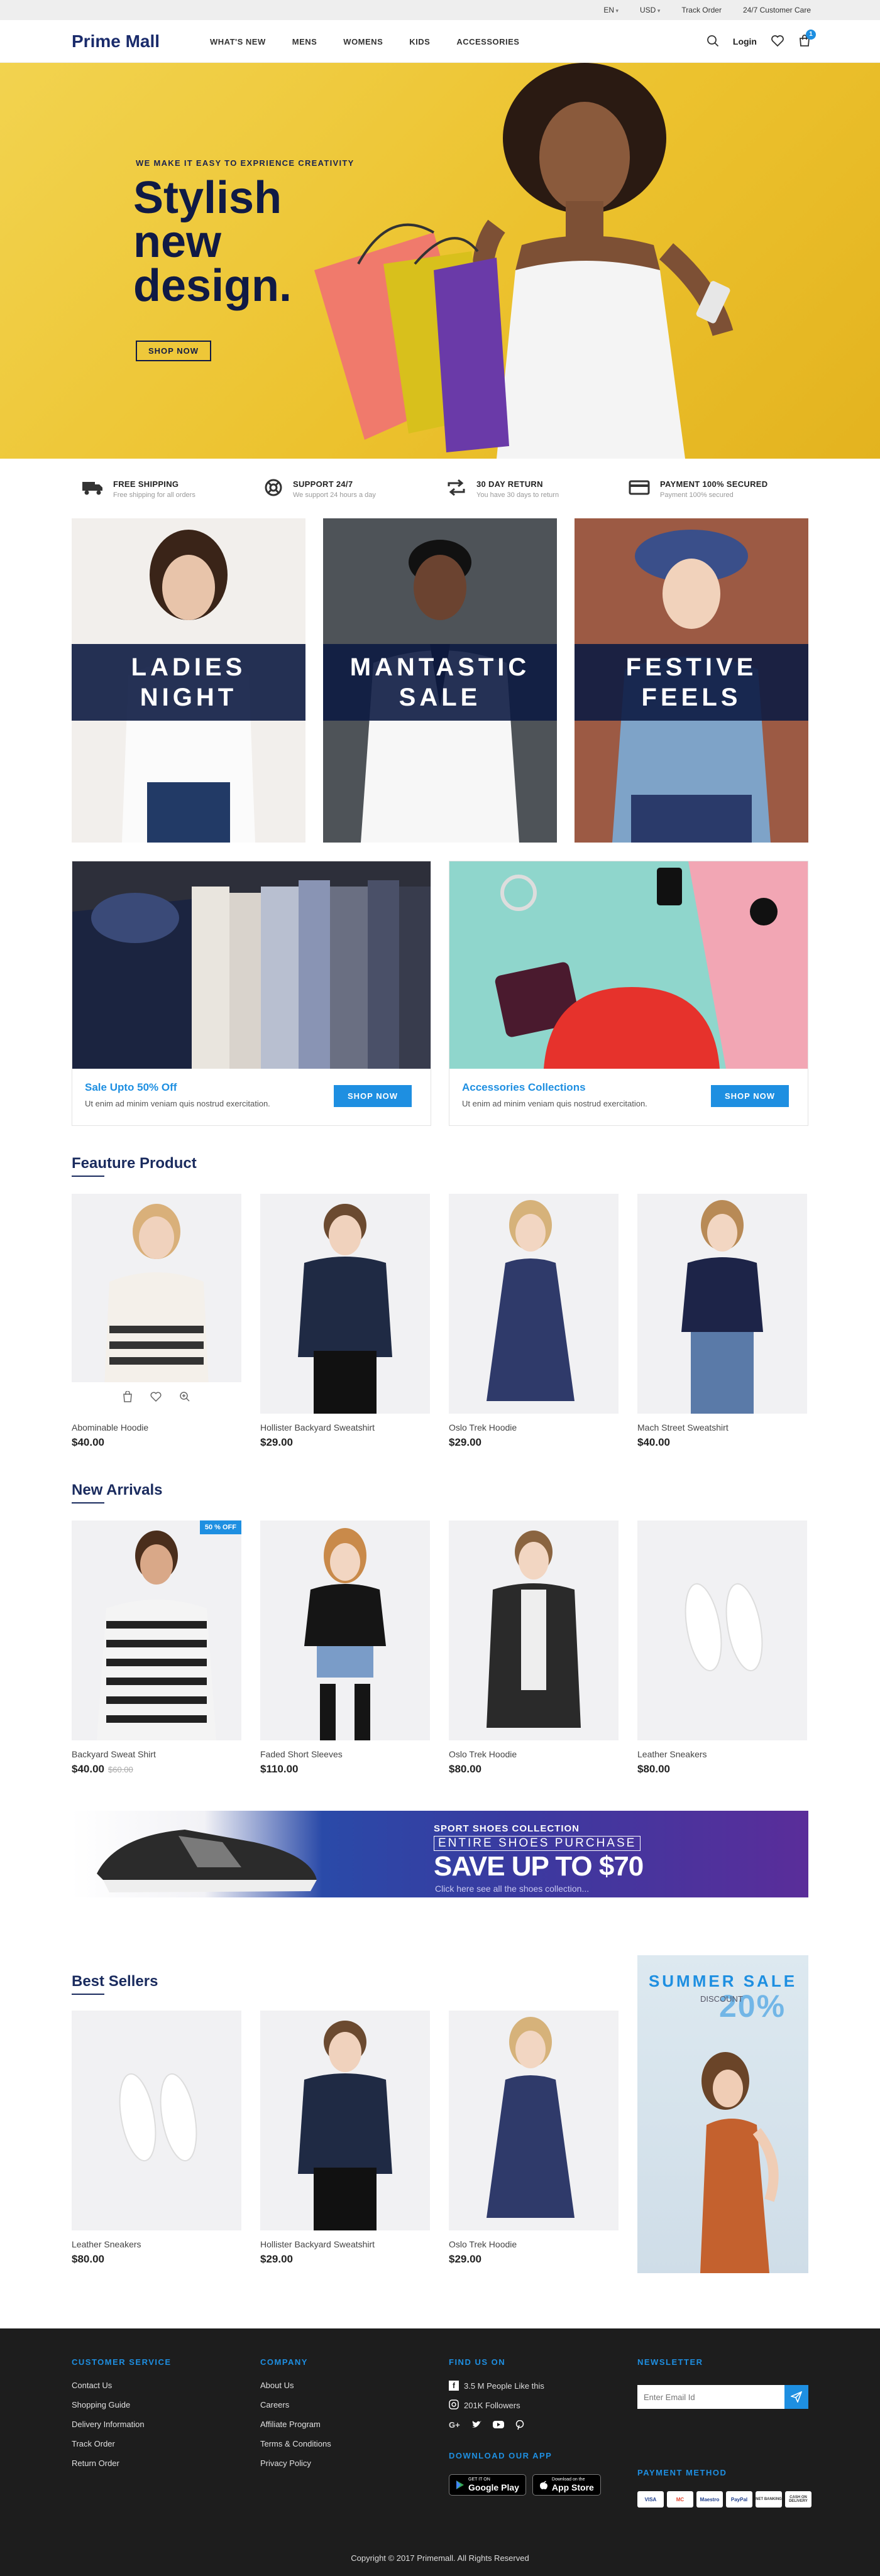 Image resolution: width=880 pixels, height=2576 pixels. What do you see at coordinates (184, 1398) in the screenshot?
I see `zoom-icon` at bounding box center [184, 1398].